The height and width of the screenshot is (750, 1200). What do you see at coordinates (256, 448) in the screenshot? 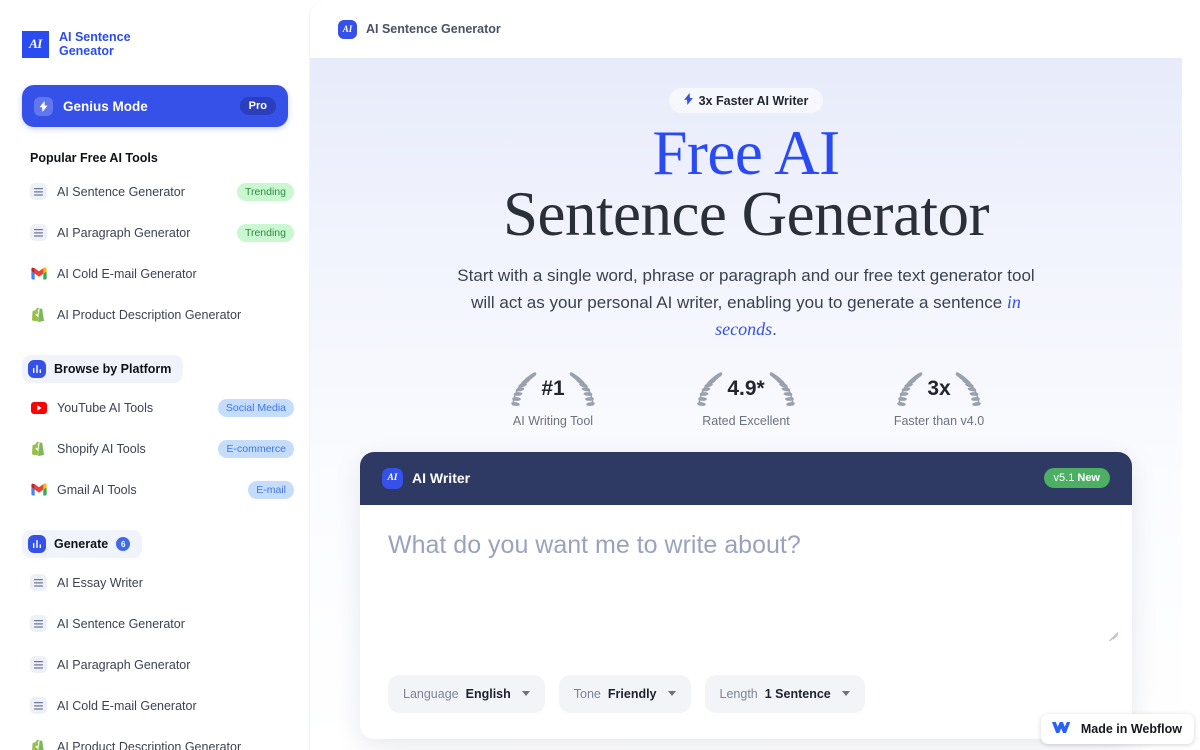
I see `sidebar-item-tag: E-commerce` at bounding box center [256, 448].